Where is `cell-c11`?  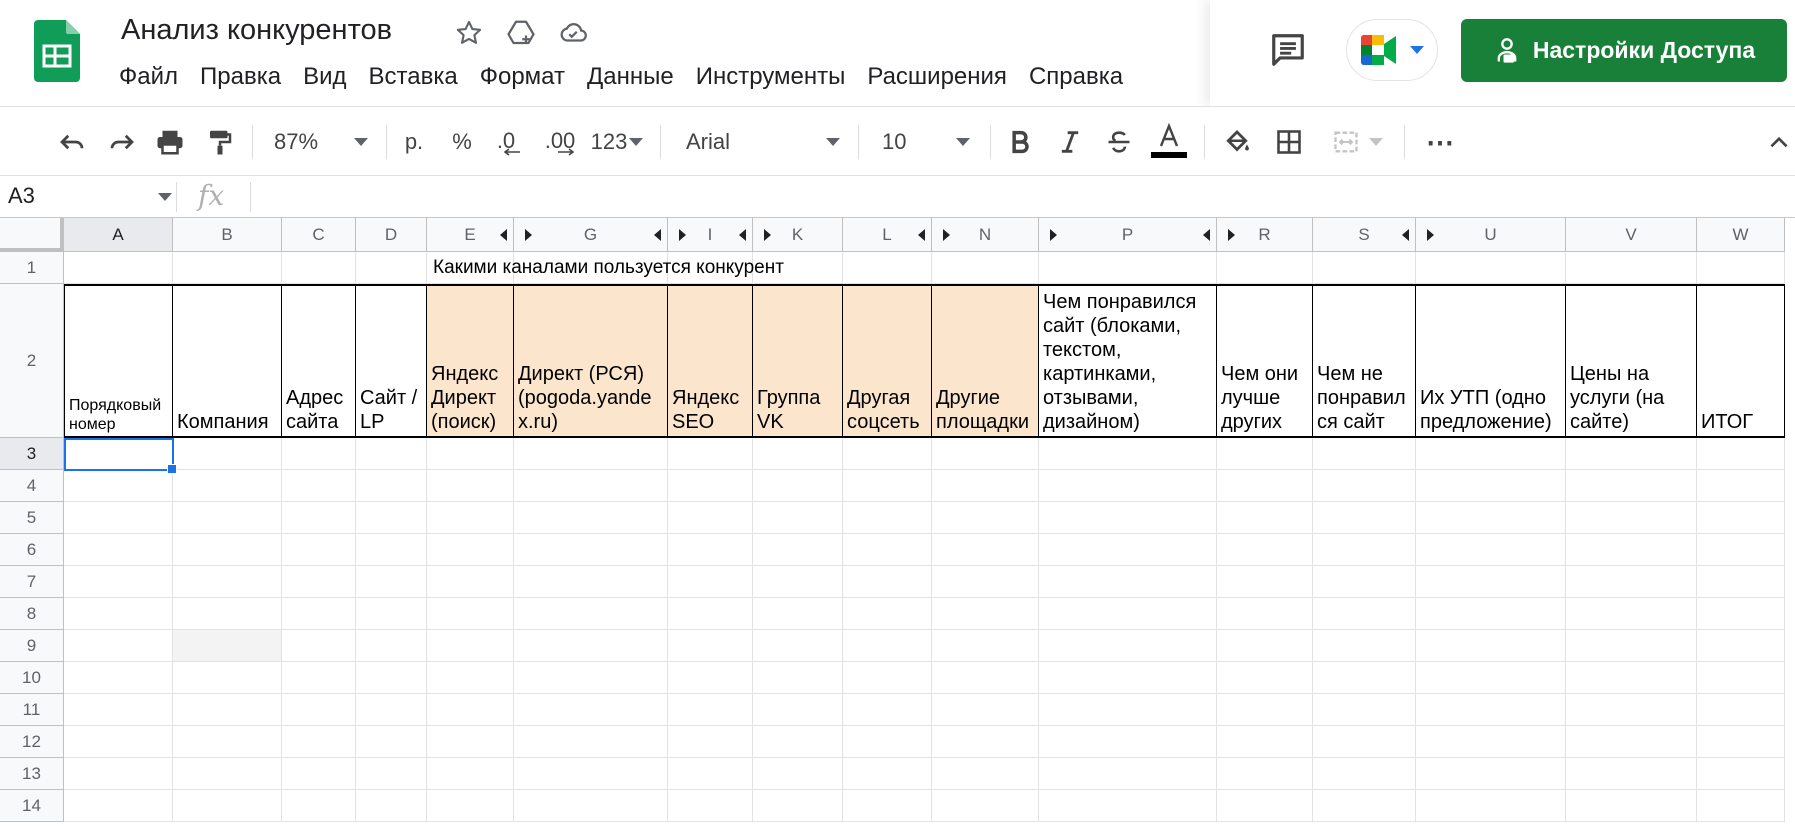
cell-c11 is located at coordinates (319, 710).